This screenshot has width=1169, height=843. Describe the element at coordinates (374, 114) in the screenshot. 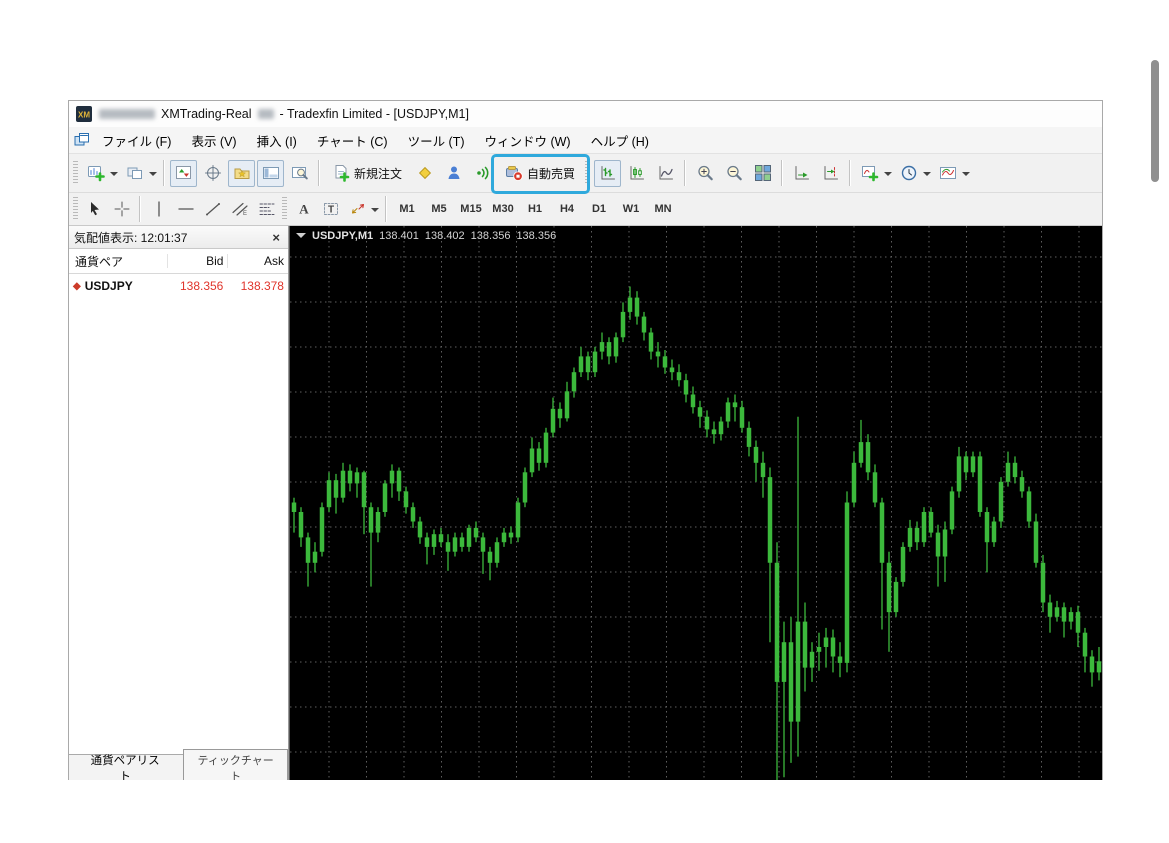

I see `title-rest: - Tradexfin Limited - [USDJPY,M1]` at that location.